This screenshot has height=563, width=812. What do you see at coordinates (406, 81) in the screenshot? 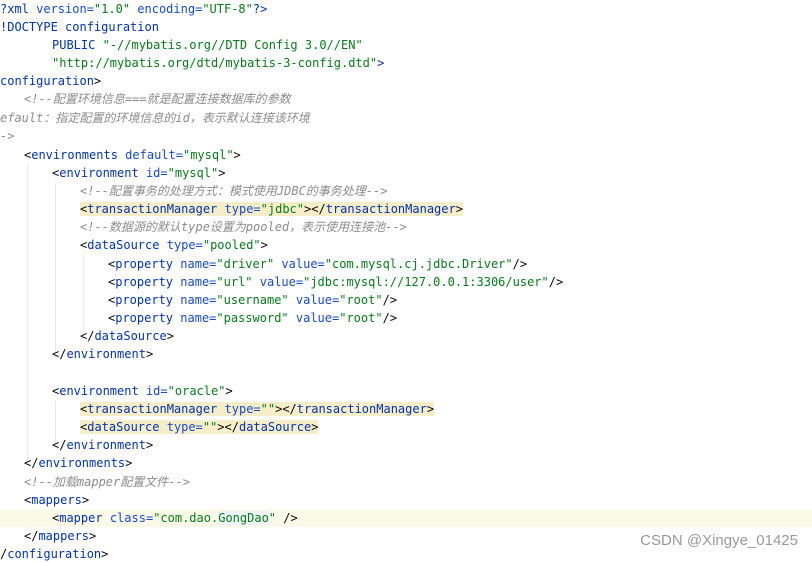
I see `code-line: configuration>` at bounding box center [406, 81].